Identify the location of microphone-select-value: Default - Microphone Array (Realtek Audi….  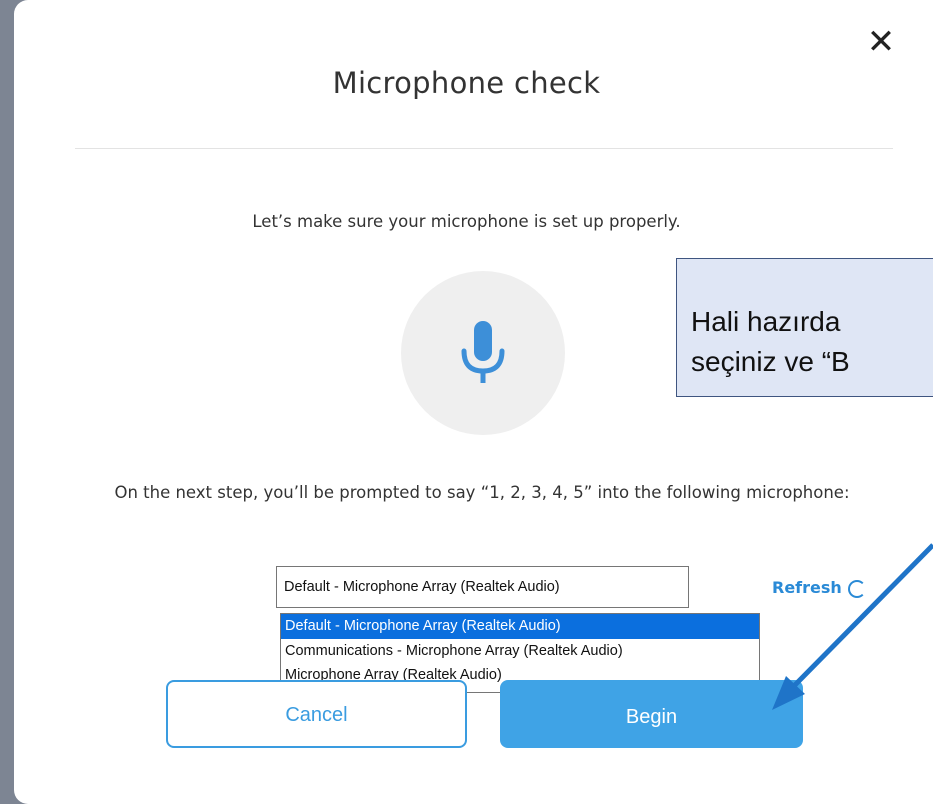
(422, 587).